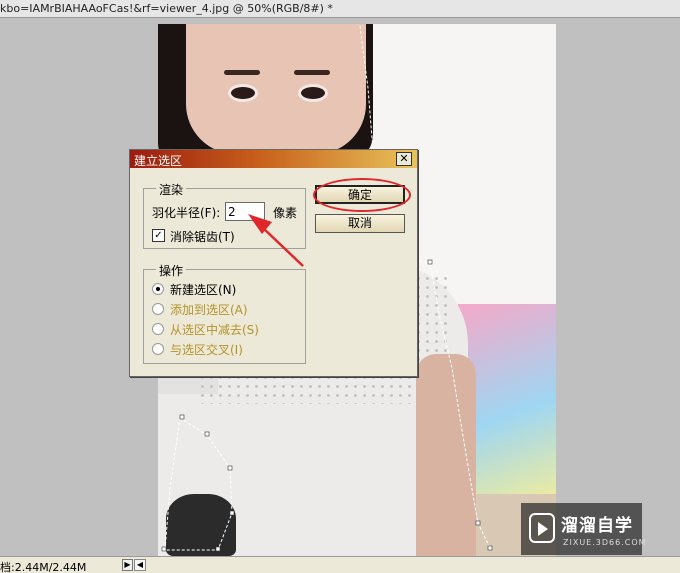  I want to click on operation-group-label: 操作, so click(171, 270).